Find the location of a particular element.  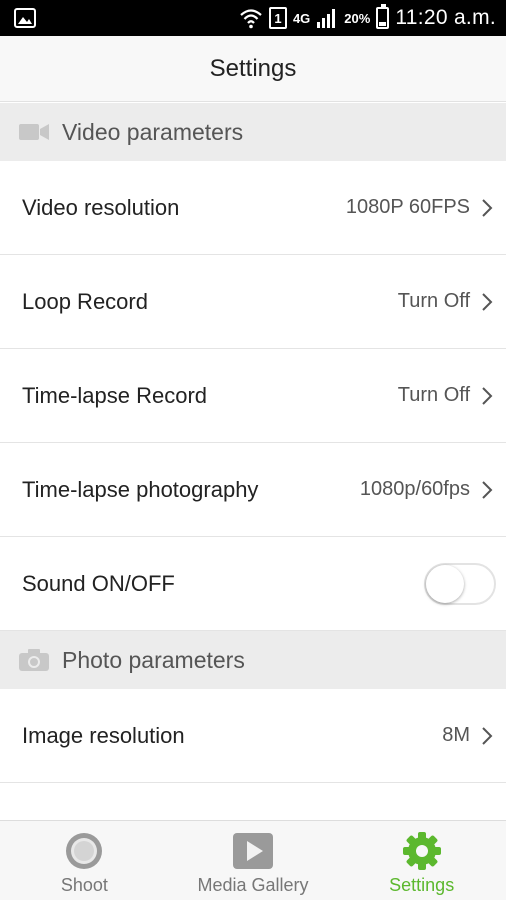

row-video-resolution: Video resolution 1080P 60FPS is located at coordinates (253, 208).